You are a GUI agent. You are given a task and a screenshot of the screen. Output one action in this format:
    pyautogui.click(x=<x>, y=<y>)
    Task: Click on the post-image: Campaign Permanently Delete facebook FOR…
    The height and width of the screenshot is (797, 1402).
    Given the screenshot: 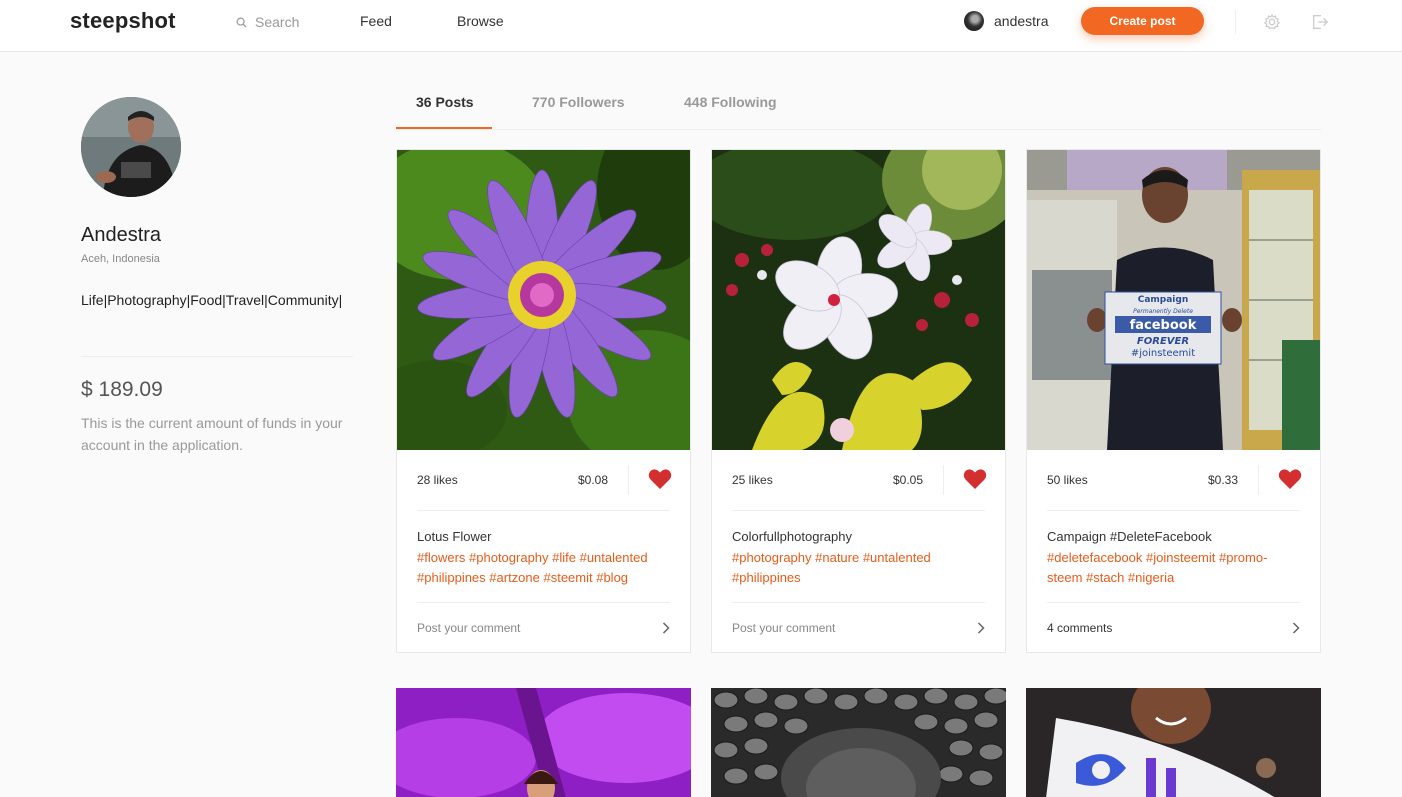 What is the action you would take?
    pyautogui.click(x=1173, y=300)
    